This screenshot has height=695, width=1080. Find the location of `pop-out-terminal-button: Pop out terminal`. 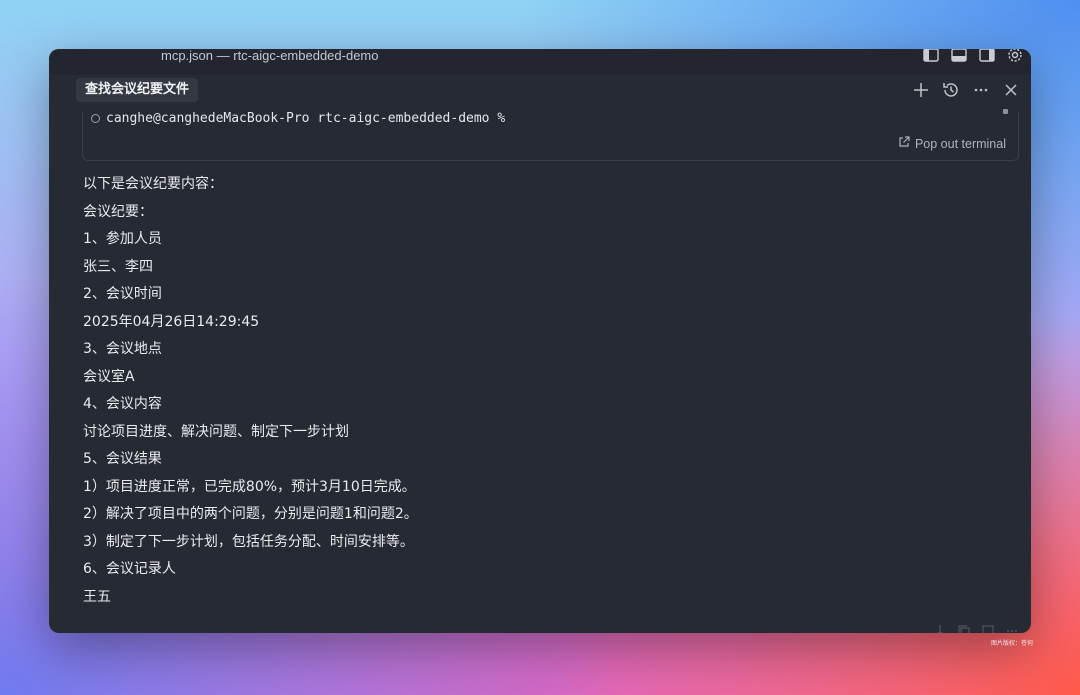

pop-out-terminal-button: Pop out terminal is located at coordinates (952, 143).